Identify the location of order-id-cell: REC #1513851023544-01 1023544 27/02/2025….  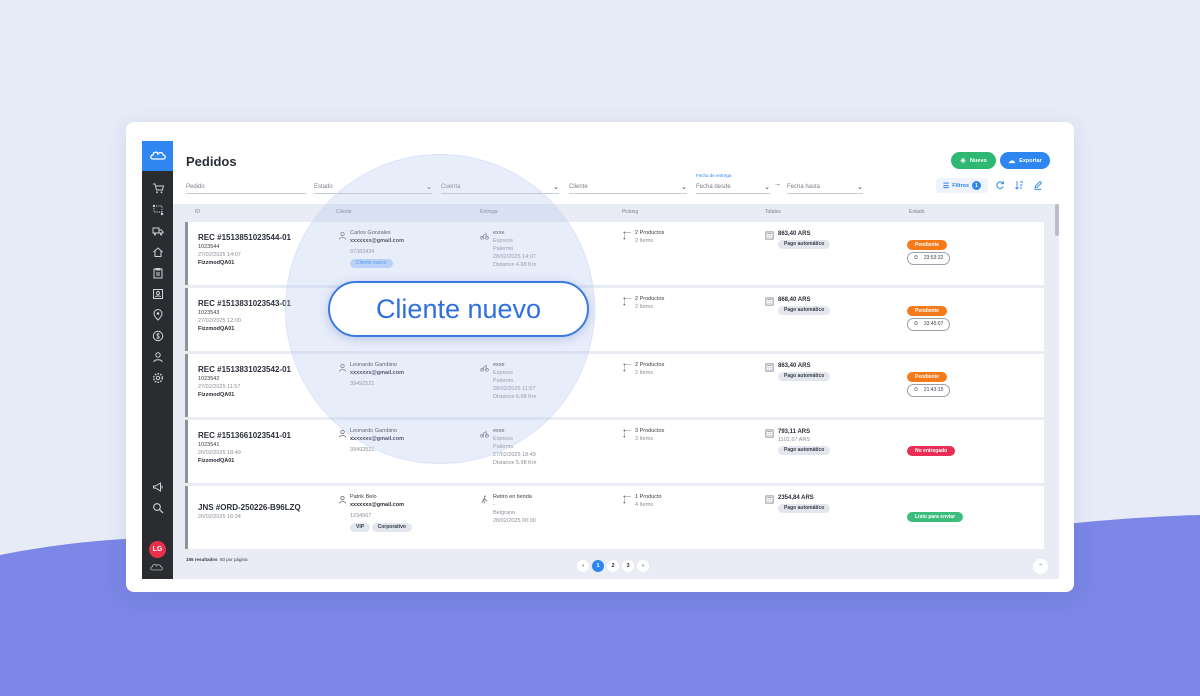
(244, 249).